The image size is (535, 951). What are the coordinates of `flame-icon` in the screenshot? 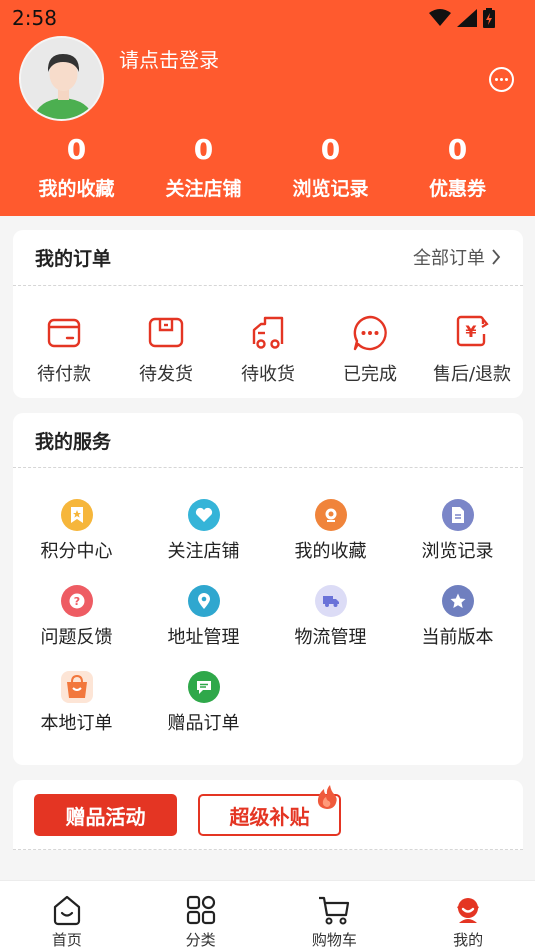 It's located at (327, 797).